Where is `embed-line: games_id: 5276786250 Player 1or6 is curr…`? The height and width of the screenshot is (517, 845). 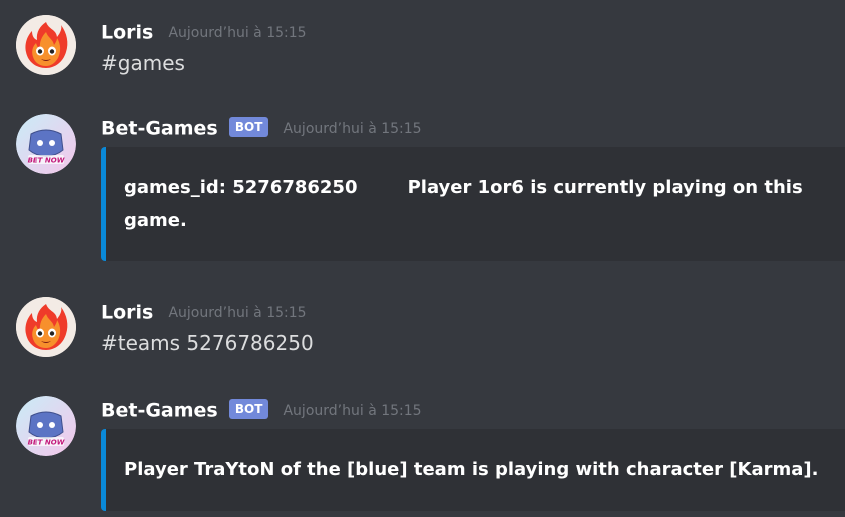
embed-line: games_id: 5276786250 Player 1or6 is curr… is located at coordinates (463, 187).